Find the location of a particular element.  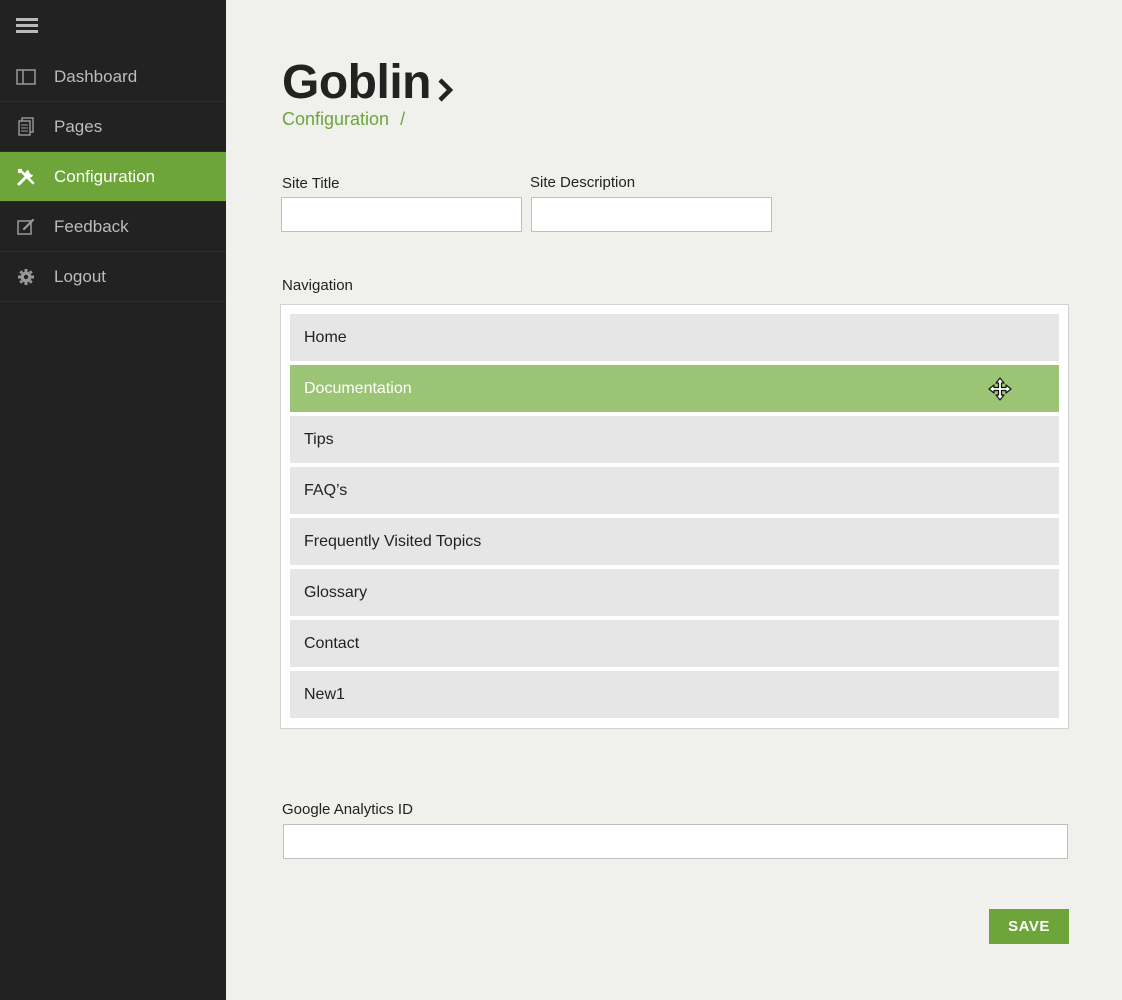

sidebar-item-pages: Pages is located at coordinates (113, 127).